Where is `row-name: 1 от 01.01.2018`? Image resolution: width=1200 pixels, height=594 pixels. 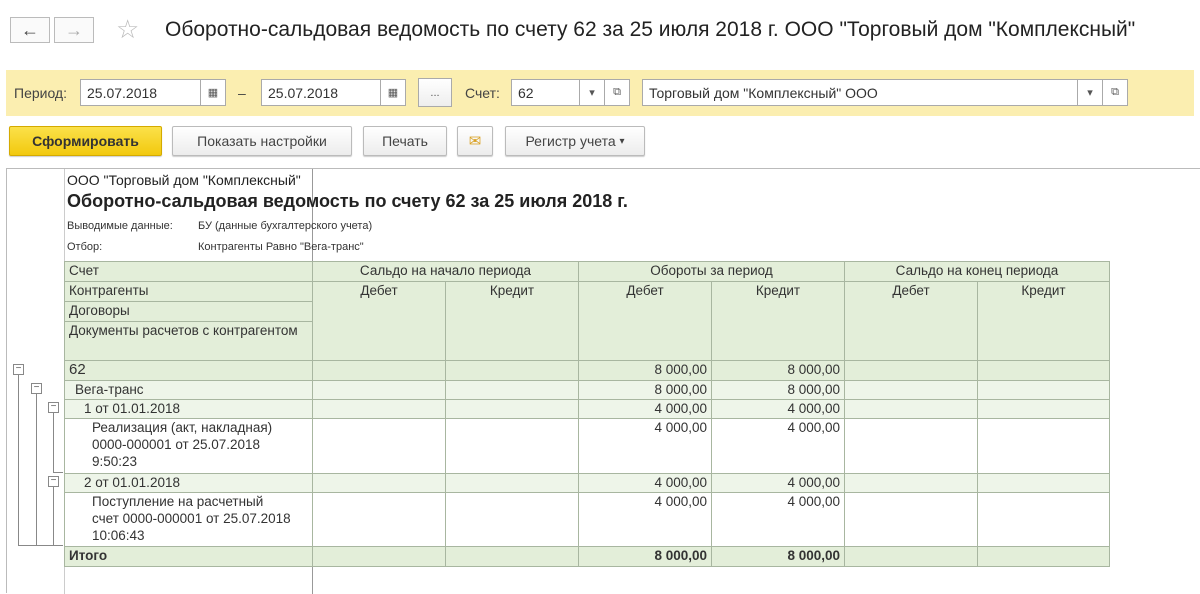
row-name: 1 от 01.01.2018 is located at coordinates (188, 409).